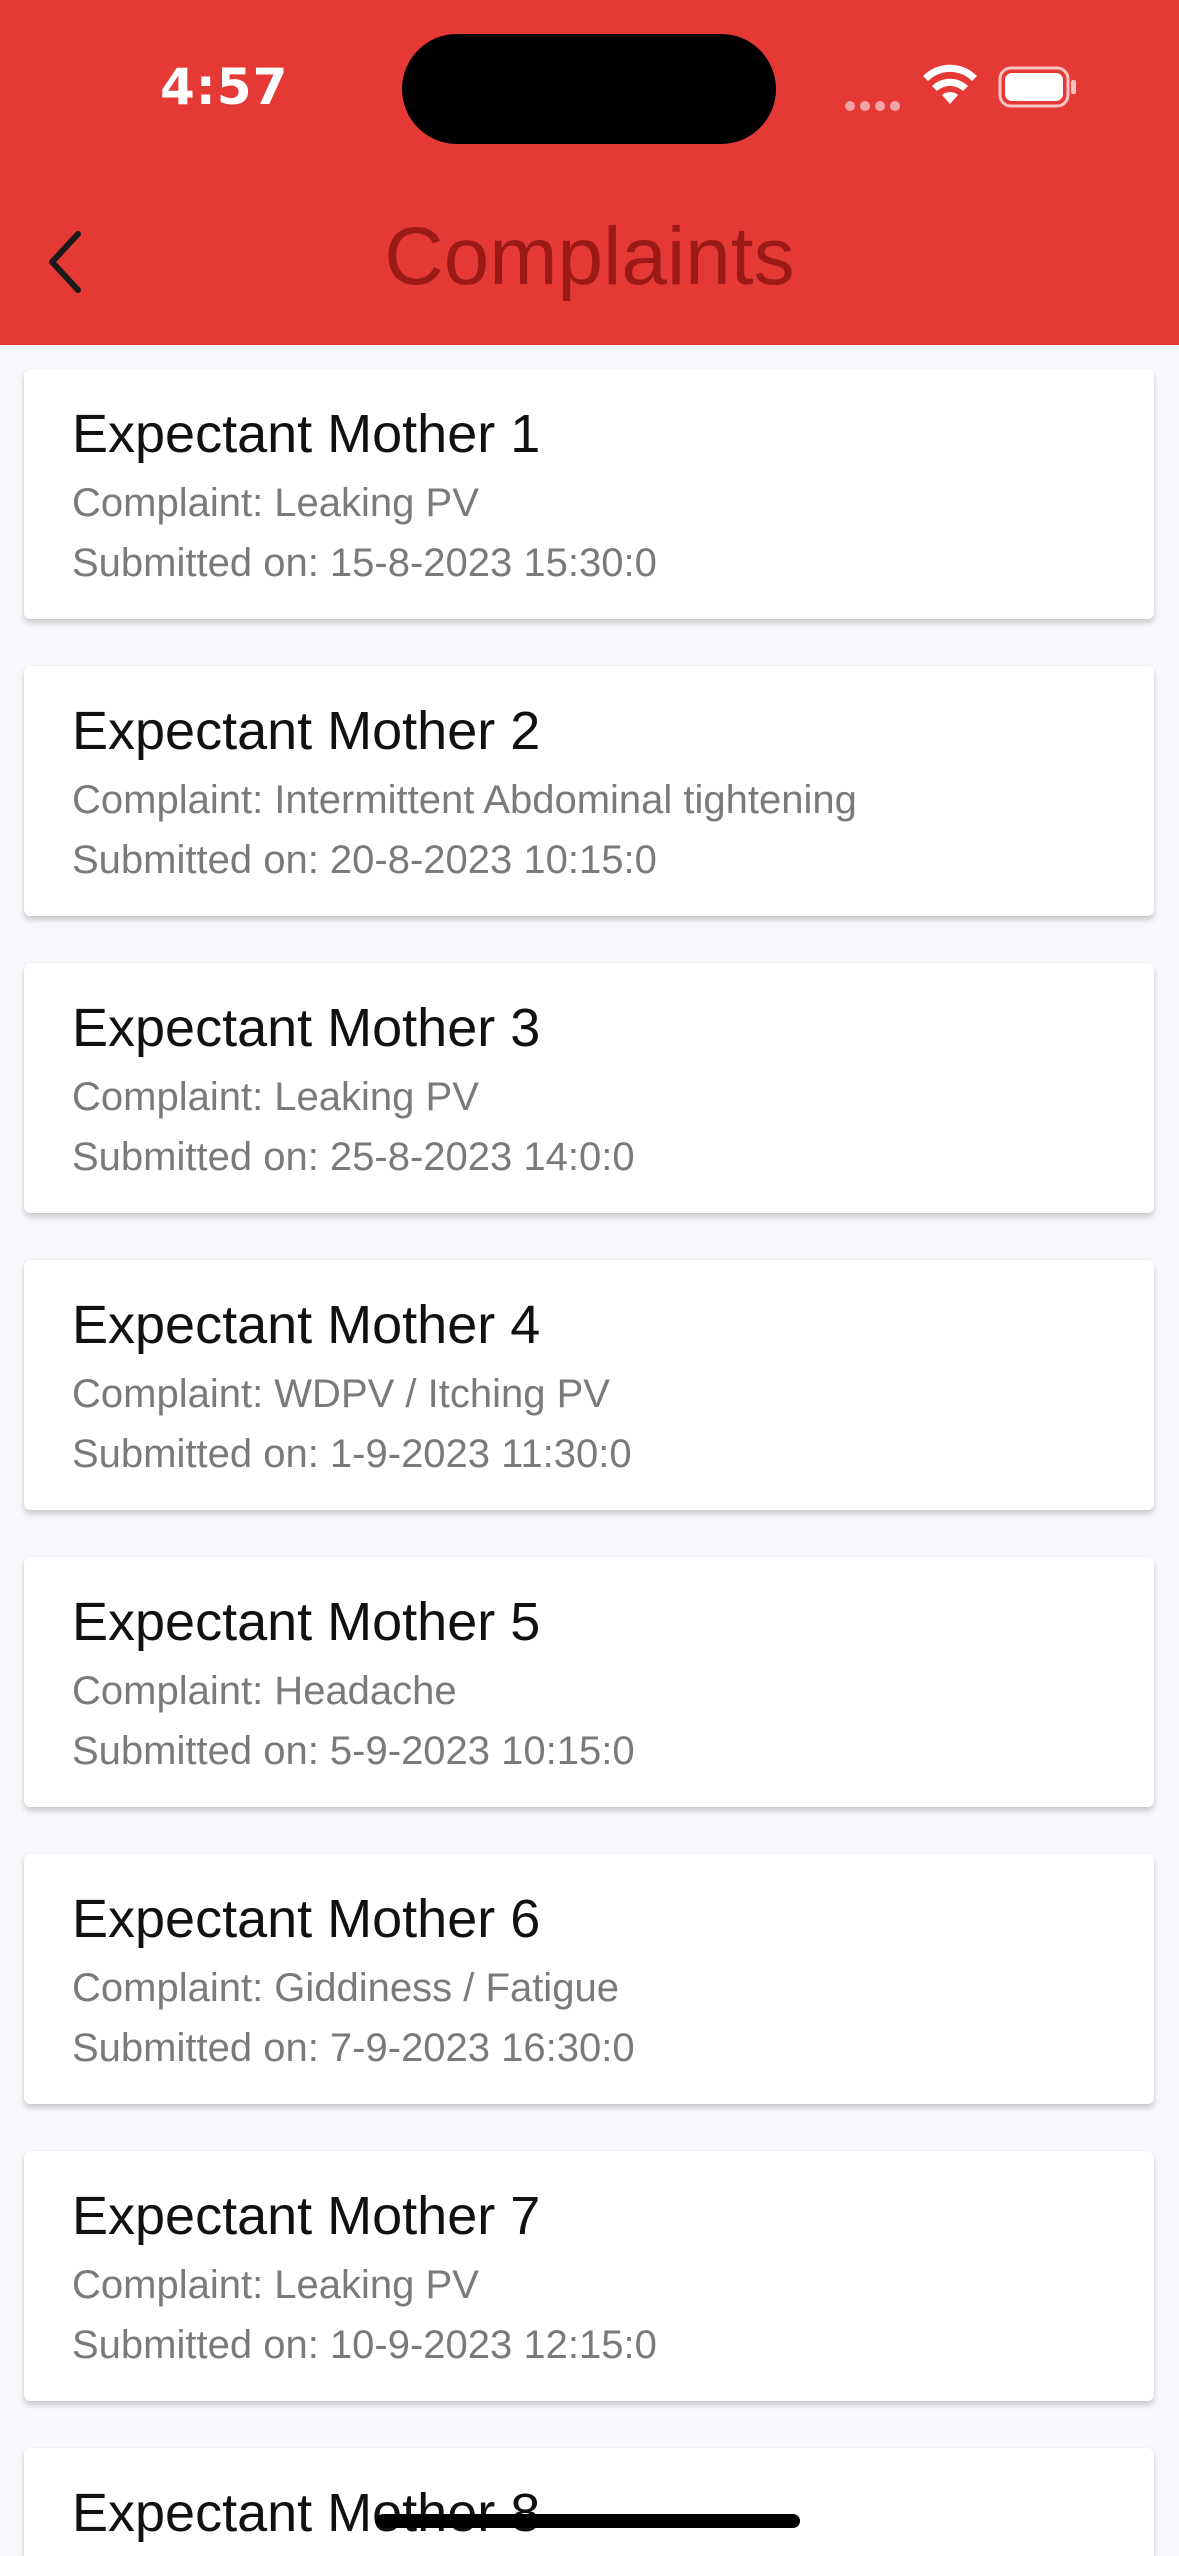 This screenshot has width=1179, height=2556. Describe the element at coordinates (1037, 87) in the screenshot. I see `battery-icon` at that location.